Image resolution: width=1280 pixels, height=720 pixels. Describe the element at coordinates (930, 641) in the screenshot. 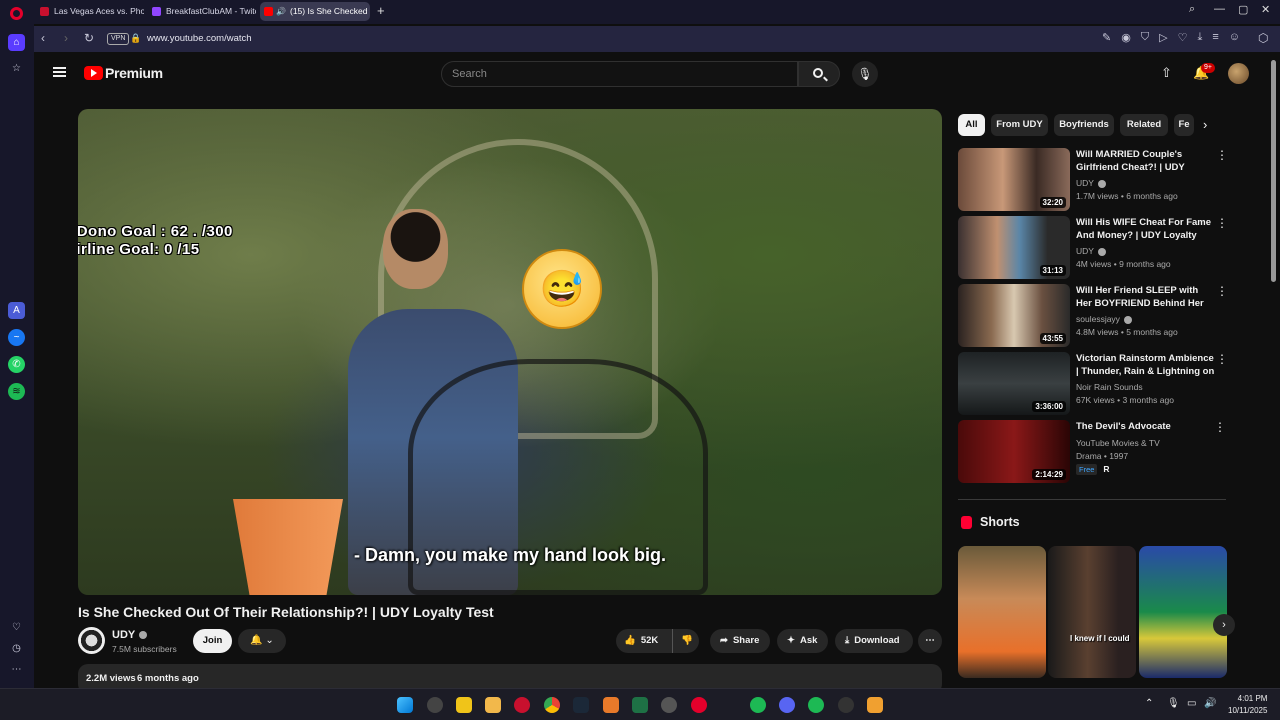

I see `more-actions-button: ⋯` at that location.